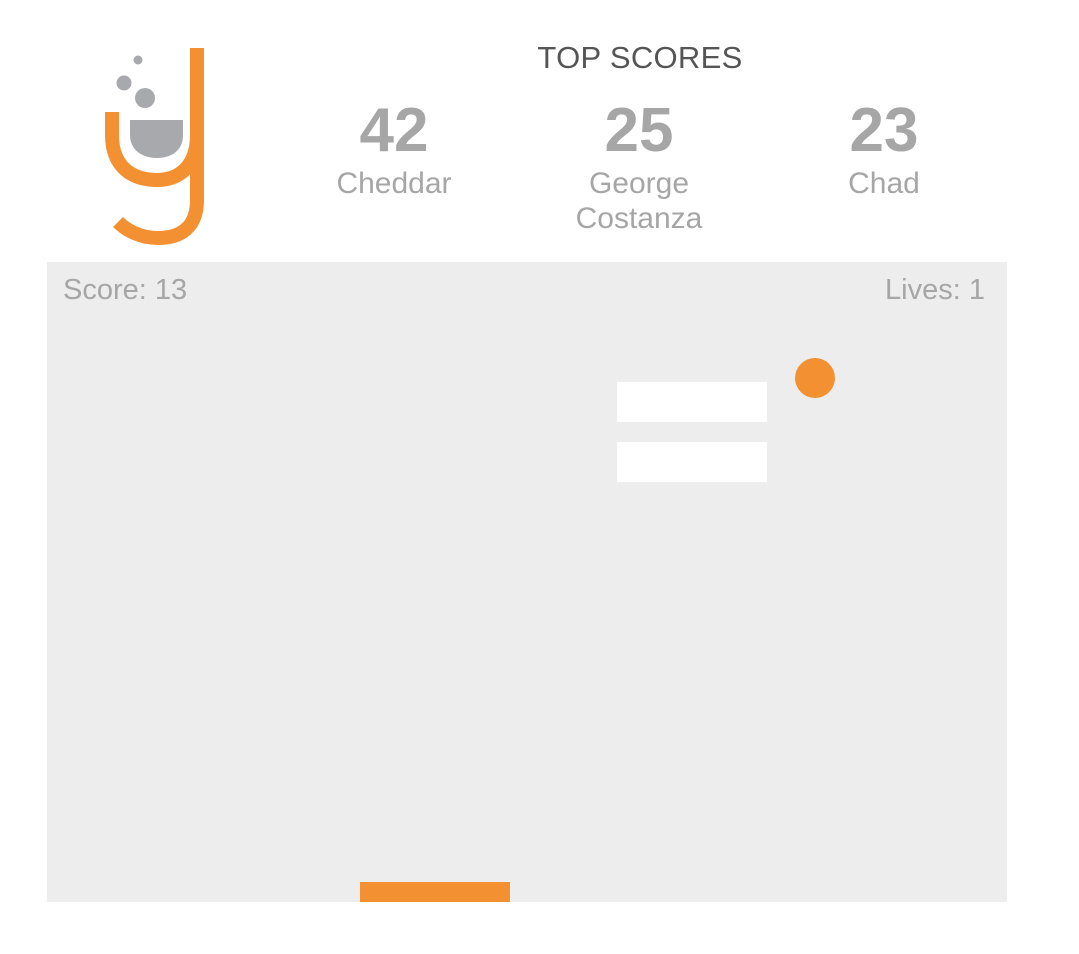 This screenshot has width=1079, height=954. Describe the element at coordinates (884, 130) in the screenshot. I see `top-score-value: 23` at that location.